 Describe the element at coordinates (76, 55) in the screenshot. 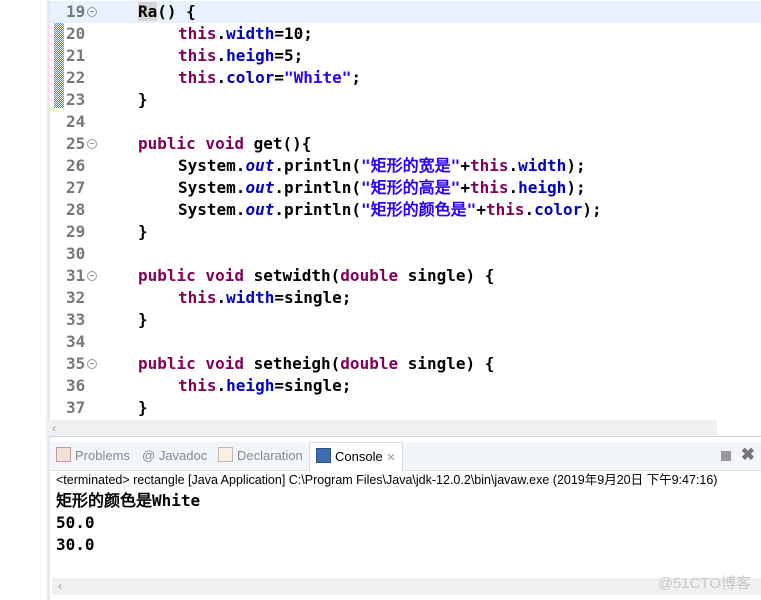

I see `line-number: 21` at that location.